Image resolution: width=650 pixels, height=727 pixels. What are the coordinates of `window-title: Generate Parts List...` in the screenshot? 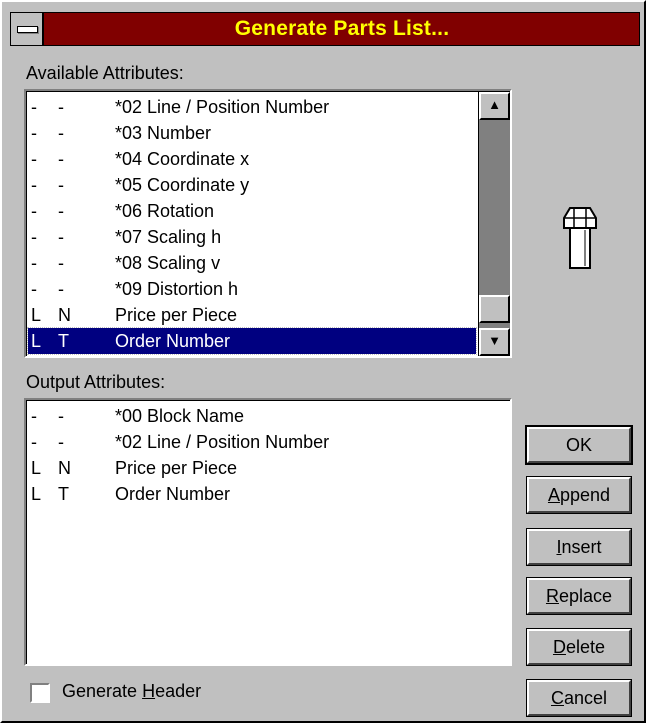 It's located at (342, 28).